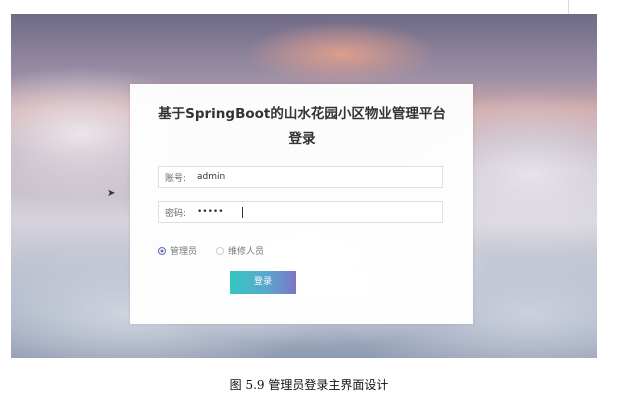  Describe the element at coordinates (184, 252) in the screenshot. I see `role-admin-label: 管理员` at that location.